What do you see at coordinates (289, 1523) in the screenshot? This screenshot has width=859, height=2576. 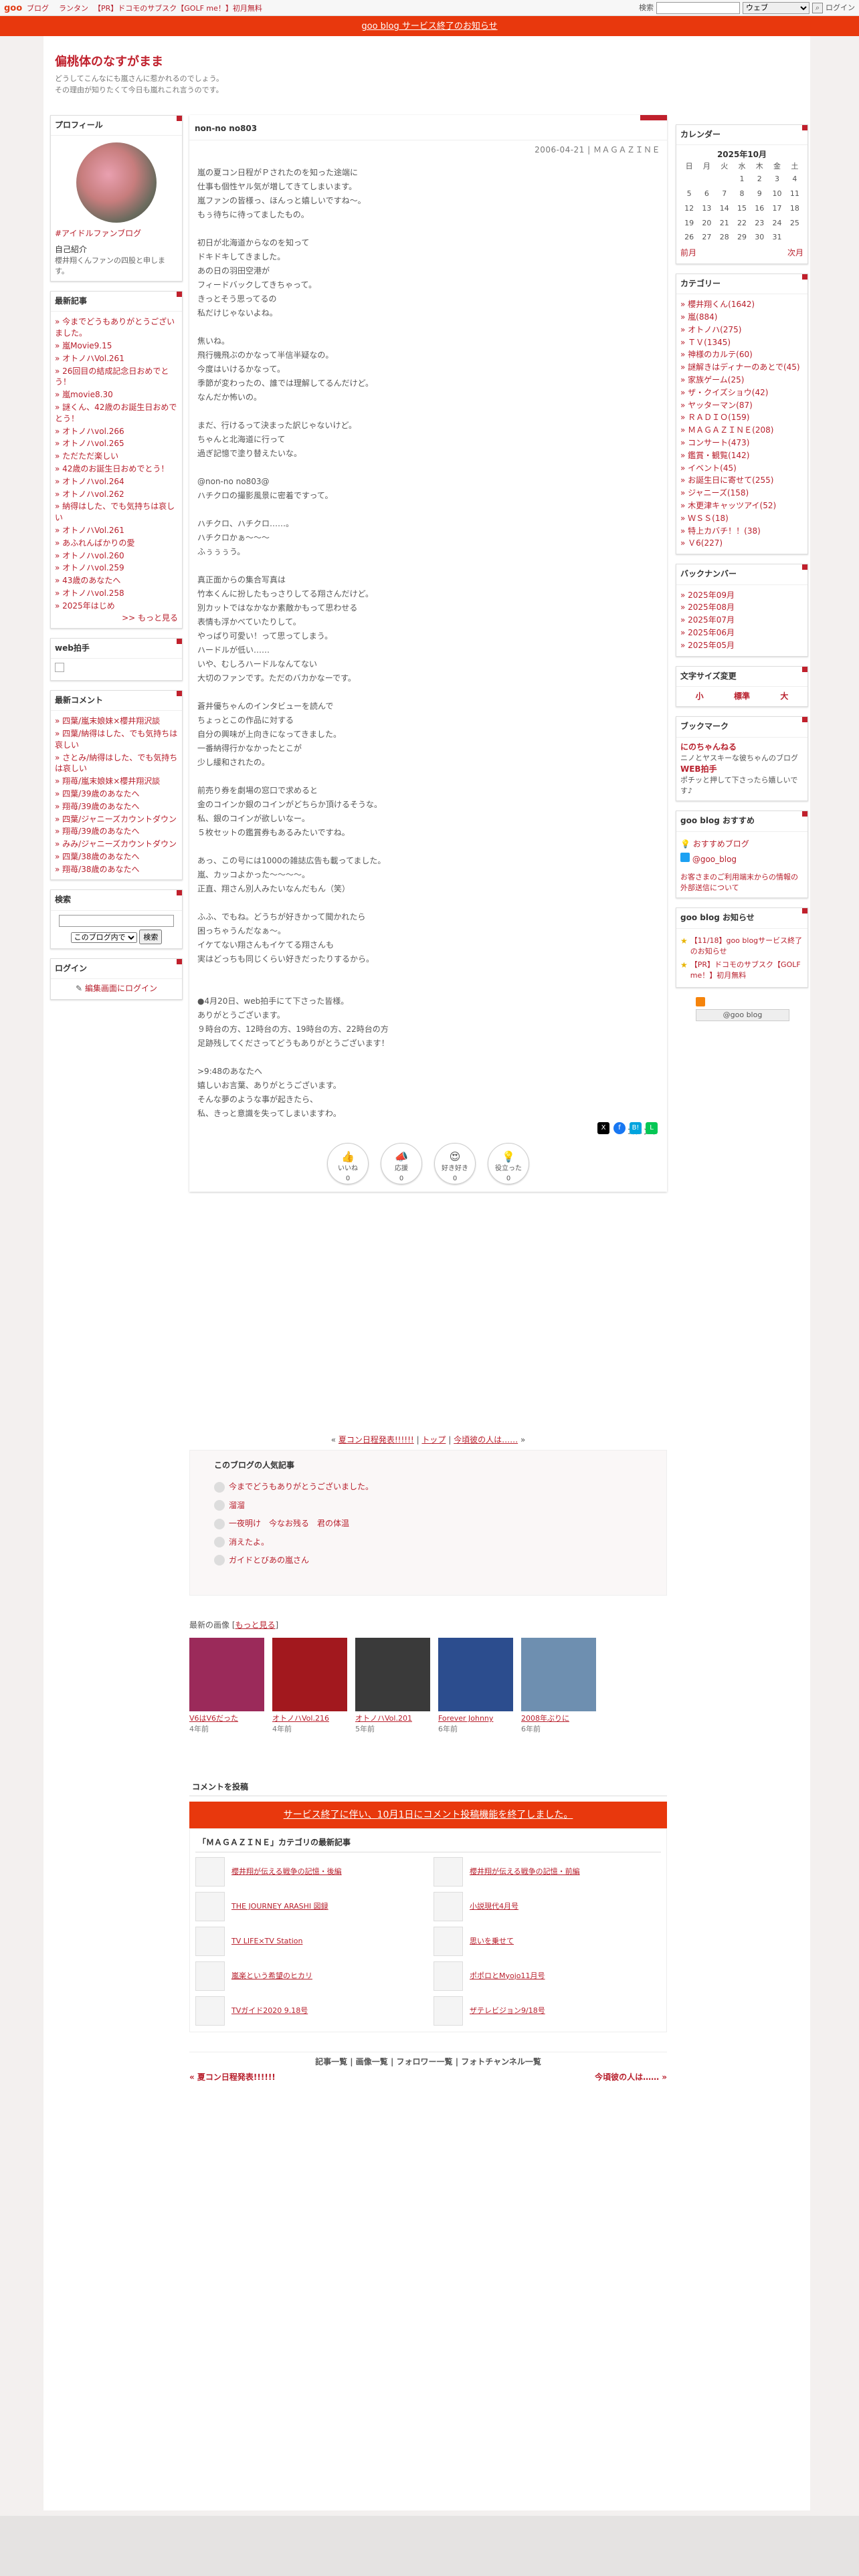 I see `popular-item-link: 一夜明け 今なお残る 君の体温` at bounding box center [289, 1523].